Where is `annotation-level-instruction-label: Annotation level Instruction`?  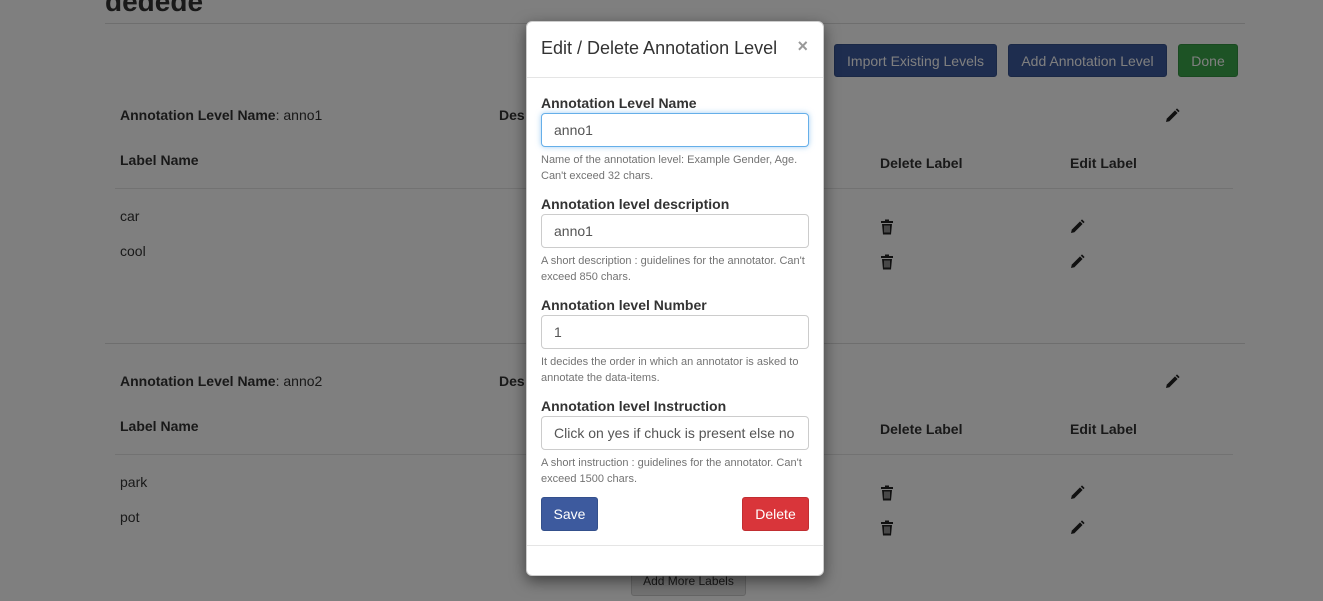 annotation-level-instruction-label: Annotation level Instruction is located at coordinates (634, 406).